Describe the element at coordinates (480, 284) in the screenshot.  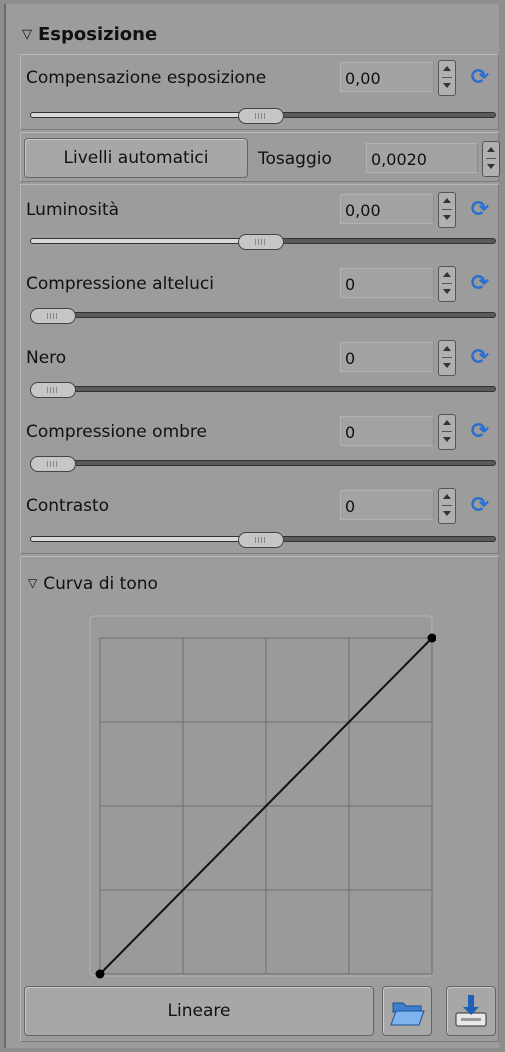
I see `highlight-compression-reset-icon: ⟳` at that location.